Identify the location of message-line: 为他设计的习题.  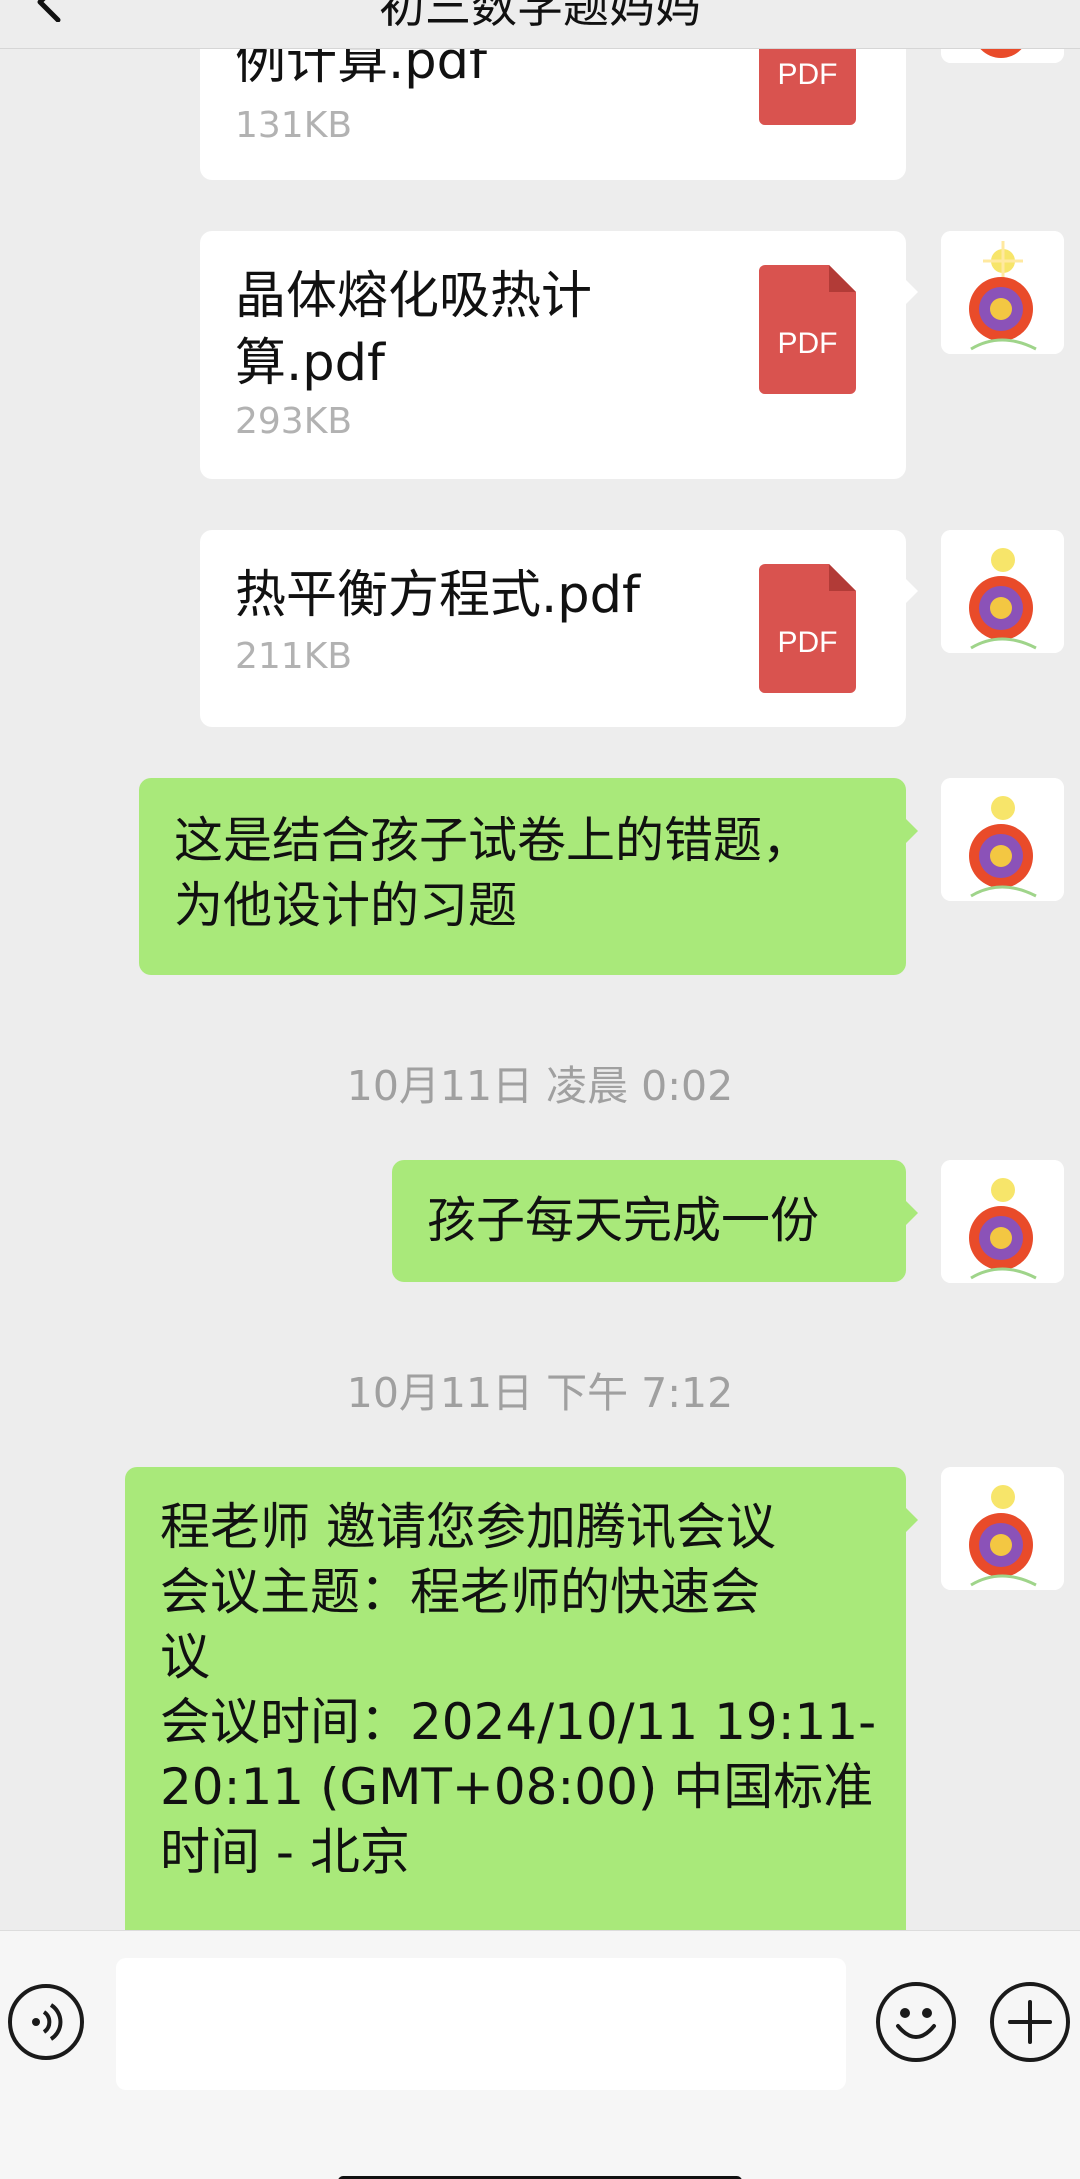
(346, 905).